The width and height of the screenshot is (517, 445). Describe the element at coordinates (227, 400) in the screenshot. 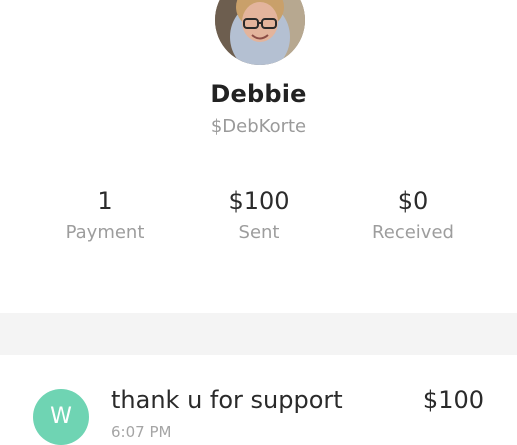

I see `activity-title: thank u for support` at that location.